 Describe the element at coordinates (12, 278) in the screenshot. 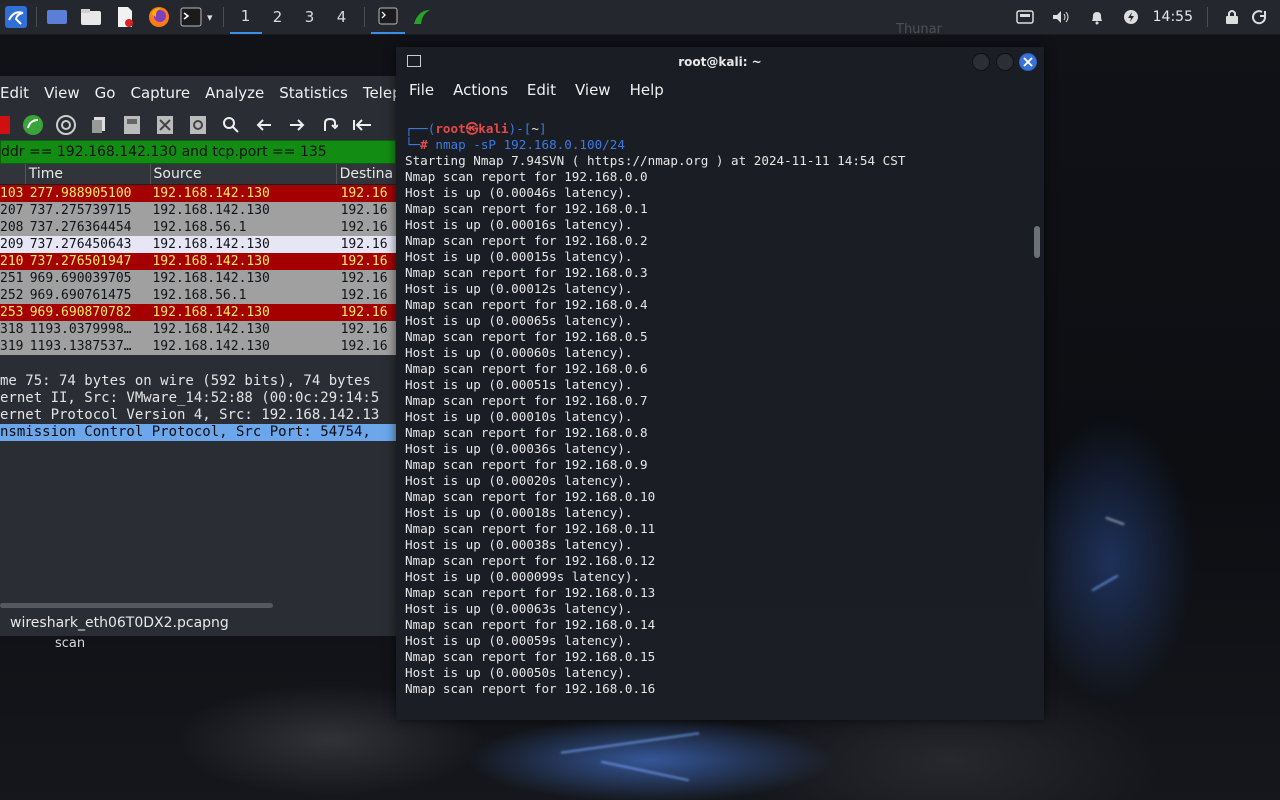

I see `packet-cell-no: 251` at that location.